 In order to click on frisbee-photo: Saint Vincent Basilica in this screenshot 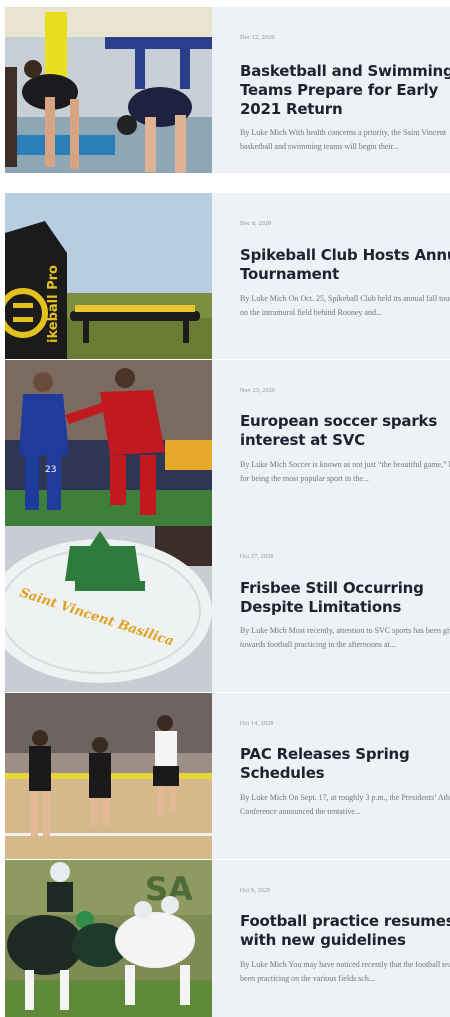, I will do `click(108, 609)`.